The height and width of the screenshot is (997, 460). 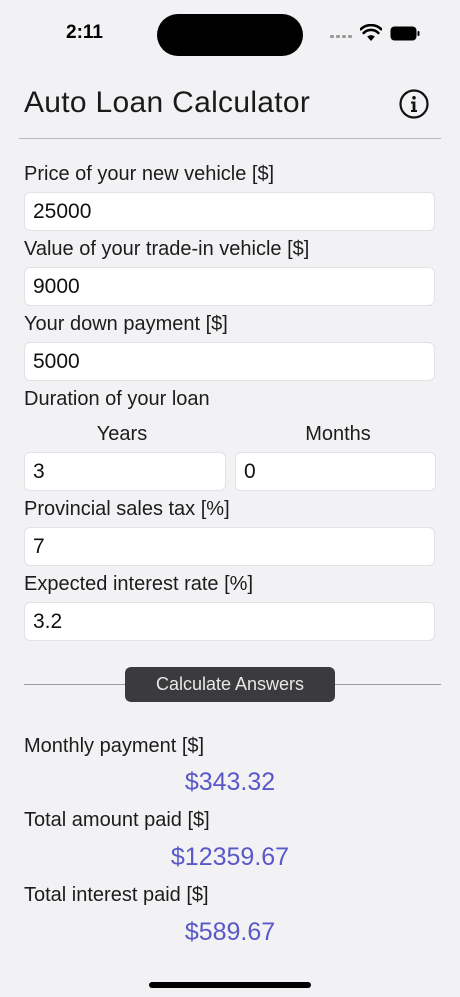 I want to click on calculate-divider-right, so click(x=388, y=684).